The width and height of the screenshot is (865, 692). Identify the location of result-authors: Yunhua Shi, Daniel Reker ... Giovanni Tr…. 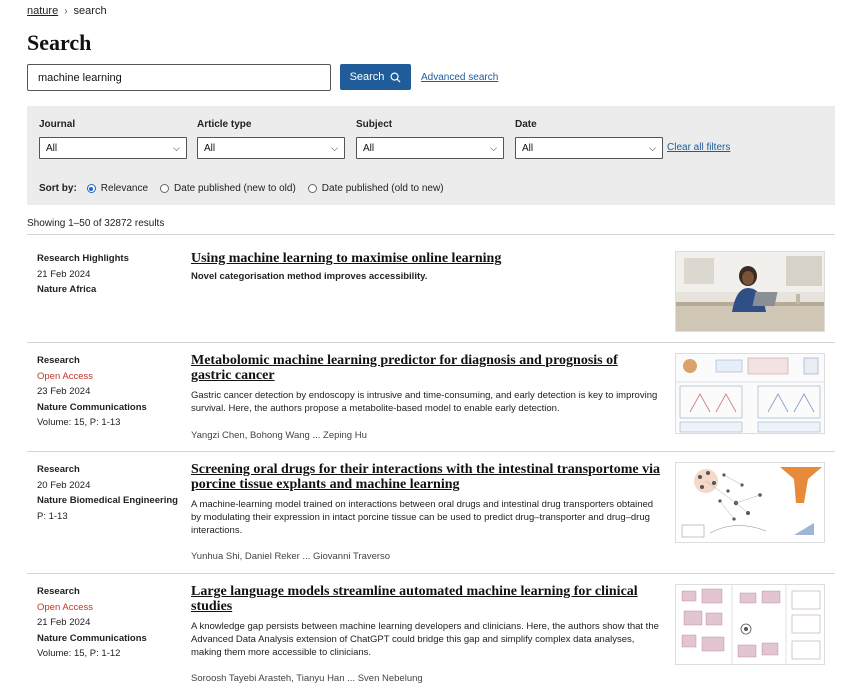
(291, 556).